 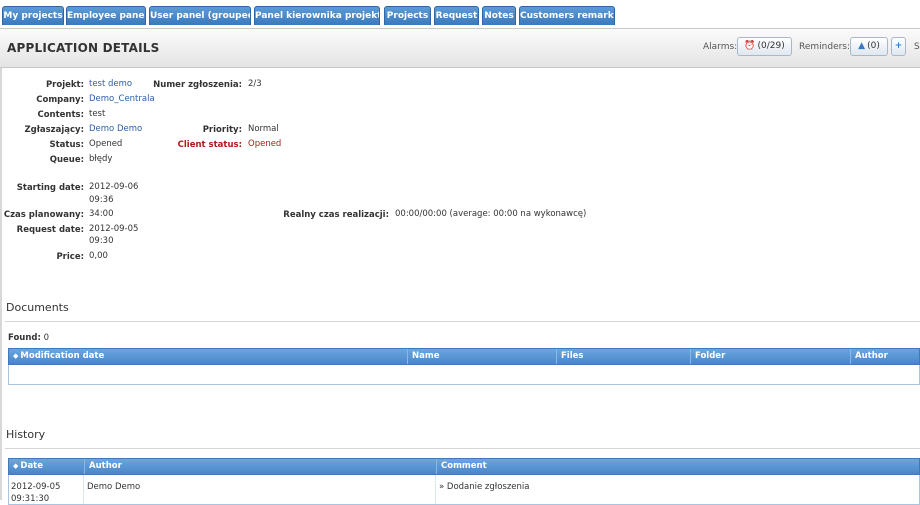 What do you see at coordinates (263, 129) in the screenshot?
I see `priority-value: Normal` at bounding box center [263, 129].